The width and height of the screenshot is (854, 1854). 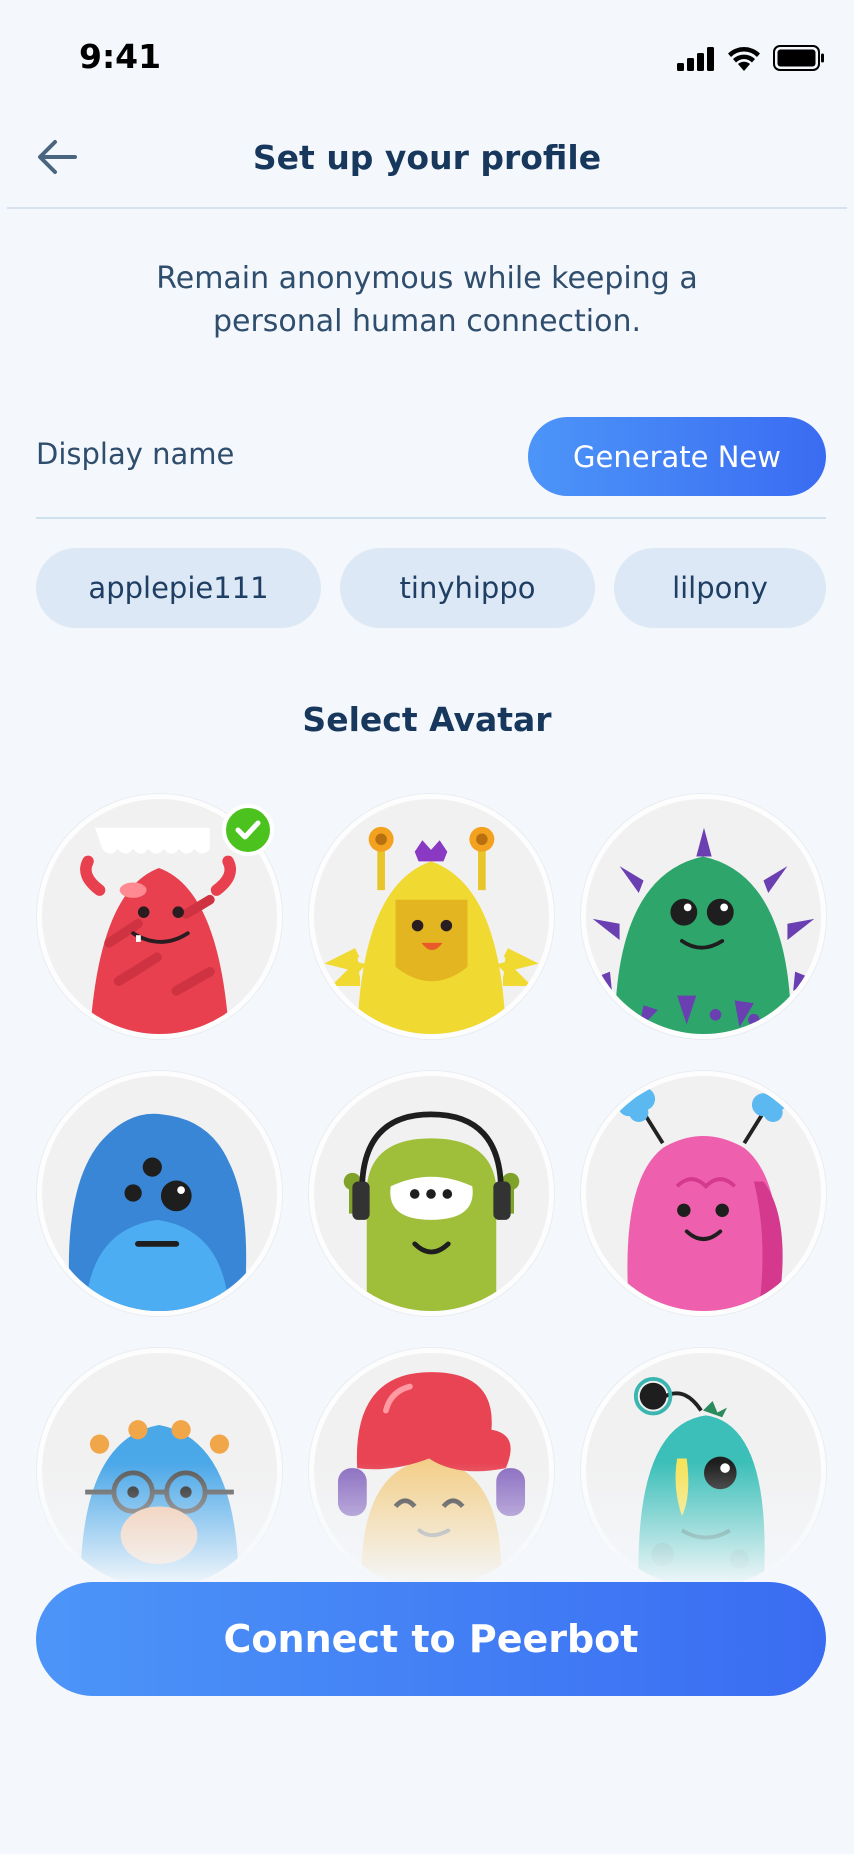 What do you see at coordinates (178, 588) in the screenshot?
I see `name-chip-applepie111: applepie111` at bounding box center [178, 588].